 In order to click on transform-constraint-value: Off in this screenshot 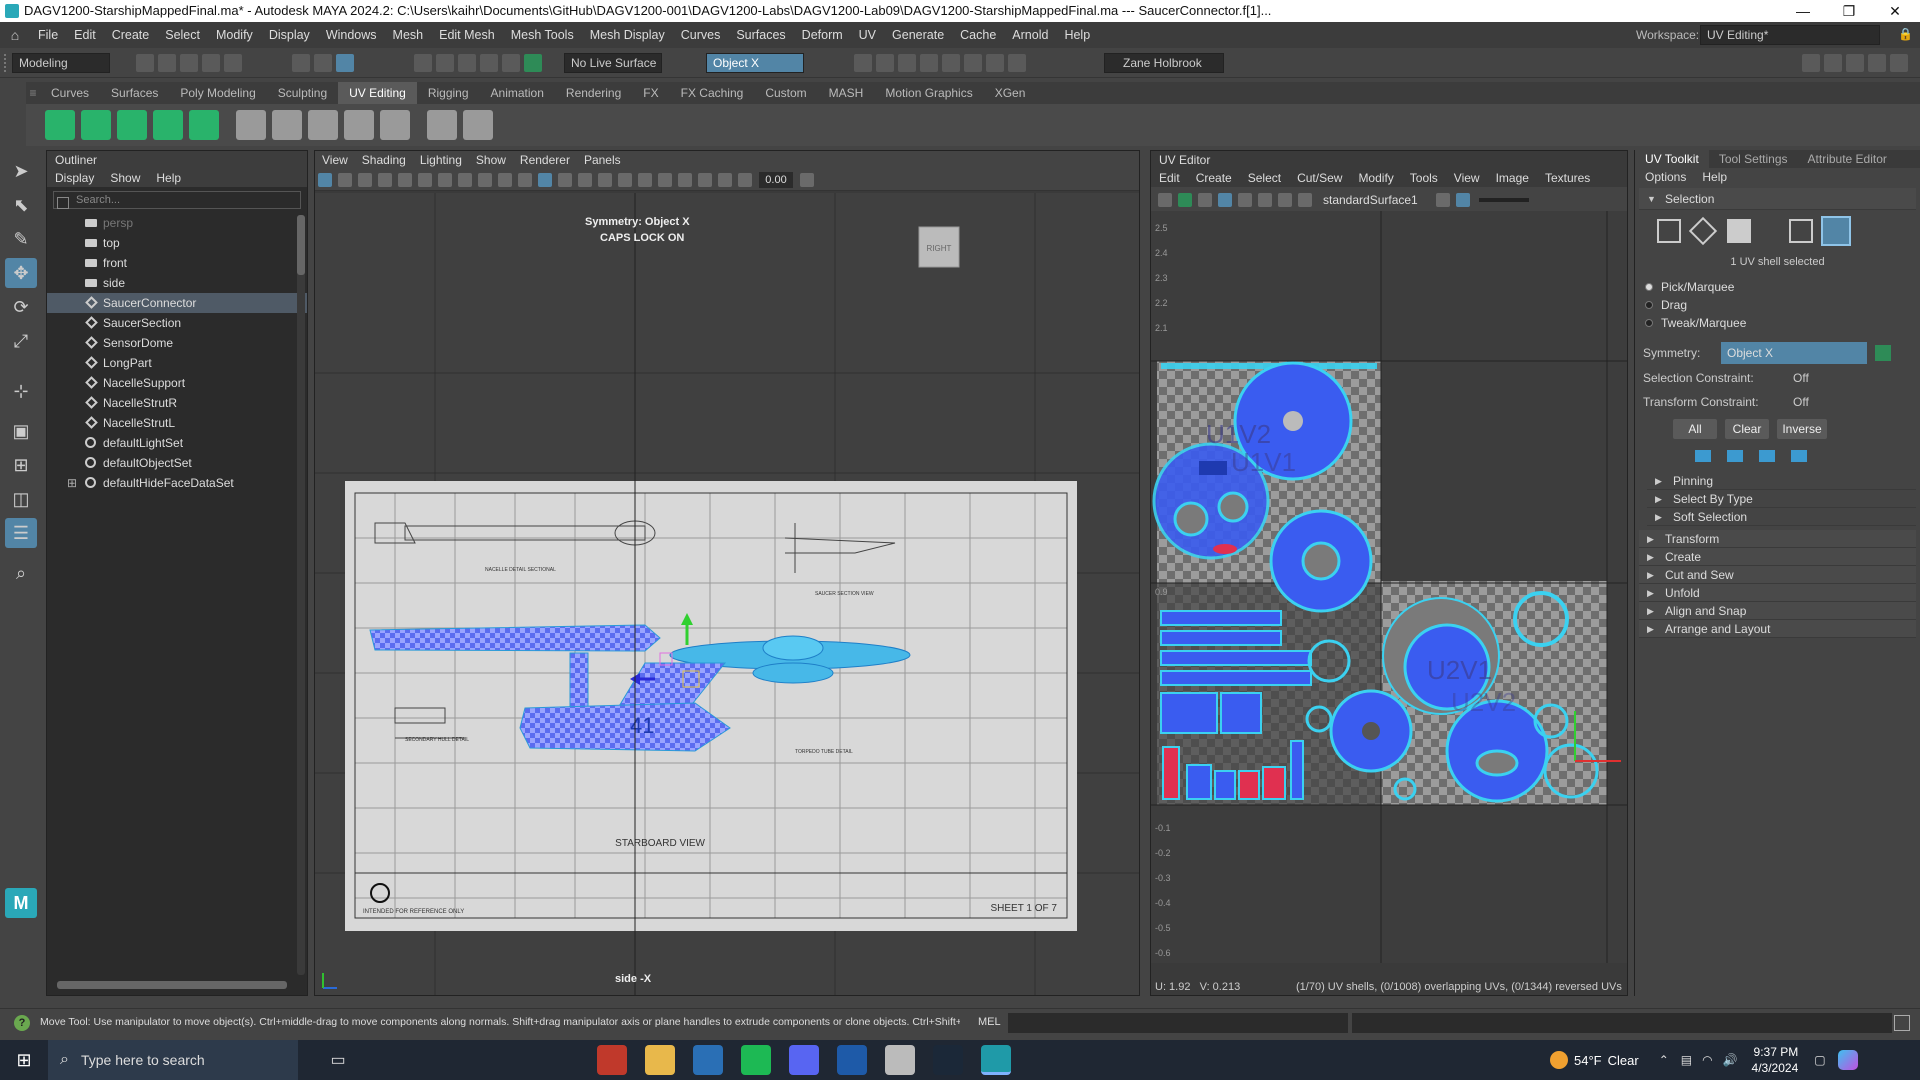, I will do `click(1801, 402)`.